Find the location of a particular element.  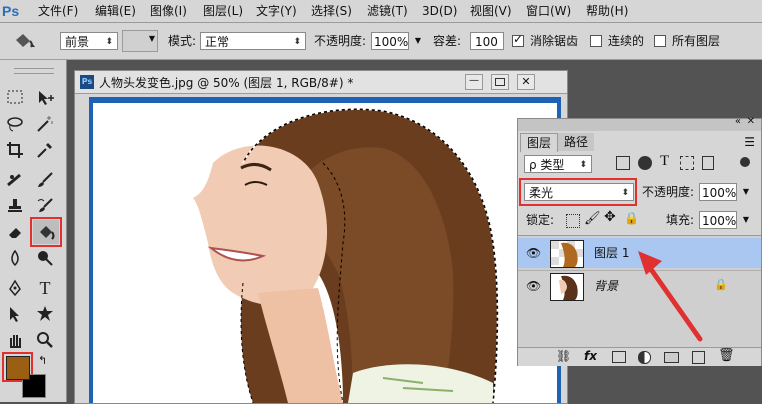

panel-titlebar: « ✕ is located at coordinates (639, 123).